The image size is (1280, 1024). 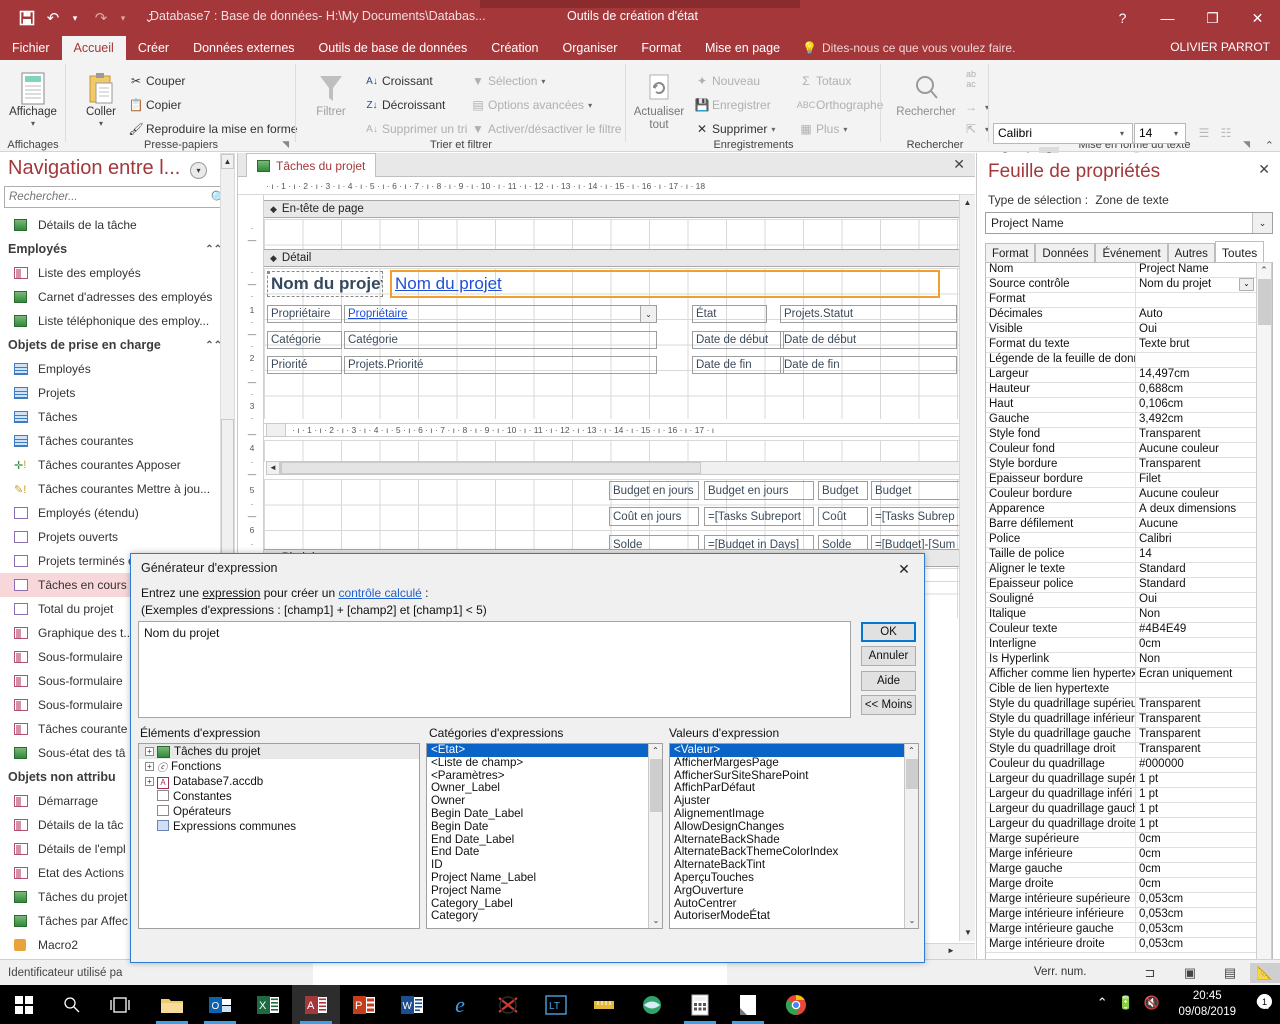 I want to click on expand-icon: +, so click(x=149, y=766).